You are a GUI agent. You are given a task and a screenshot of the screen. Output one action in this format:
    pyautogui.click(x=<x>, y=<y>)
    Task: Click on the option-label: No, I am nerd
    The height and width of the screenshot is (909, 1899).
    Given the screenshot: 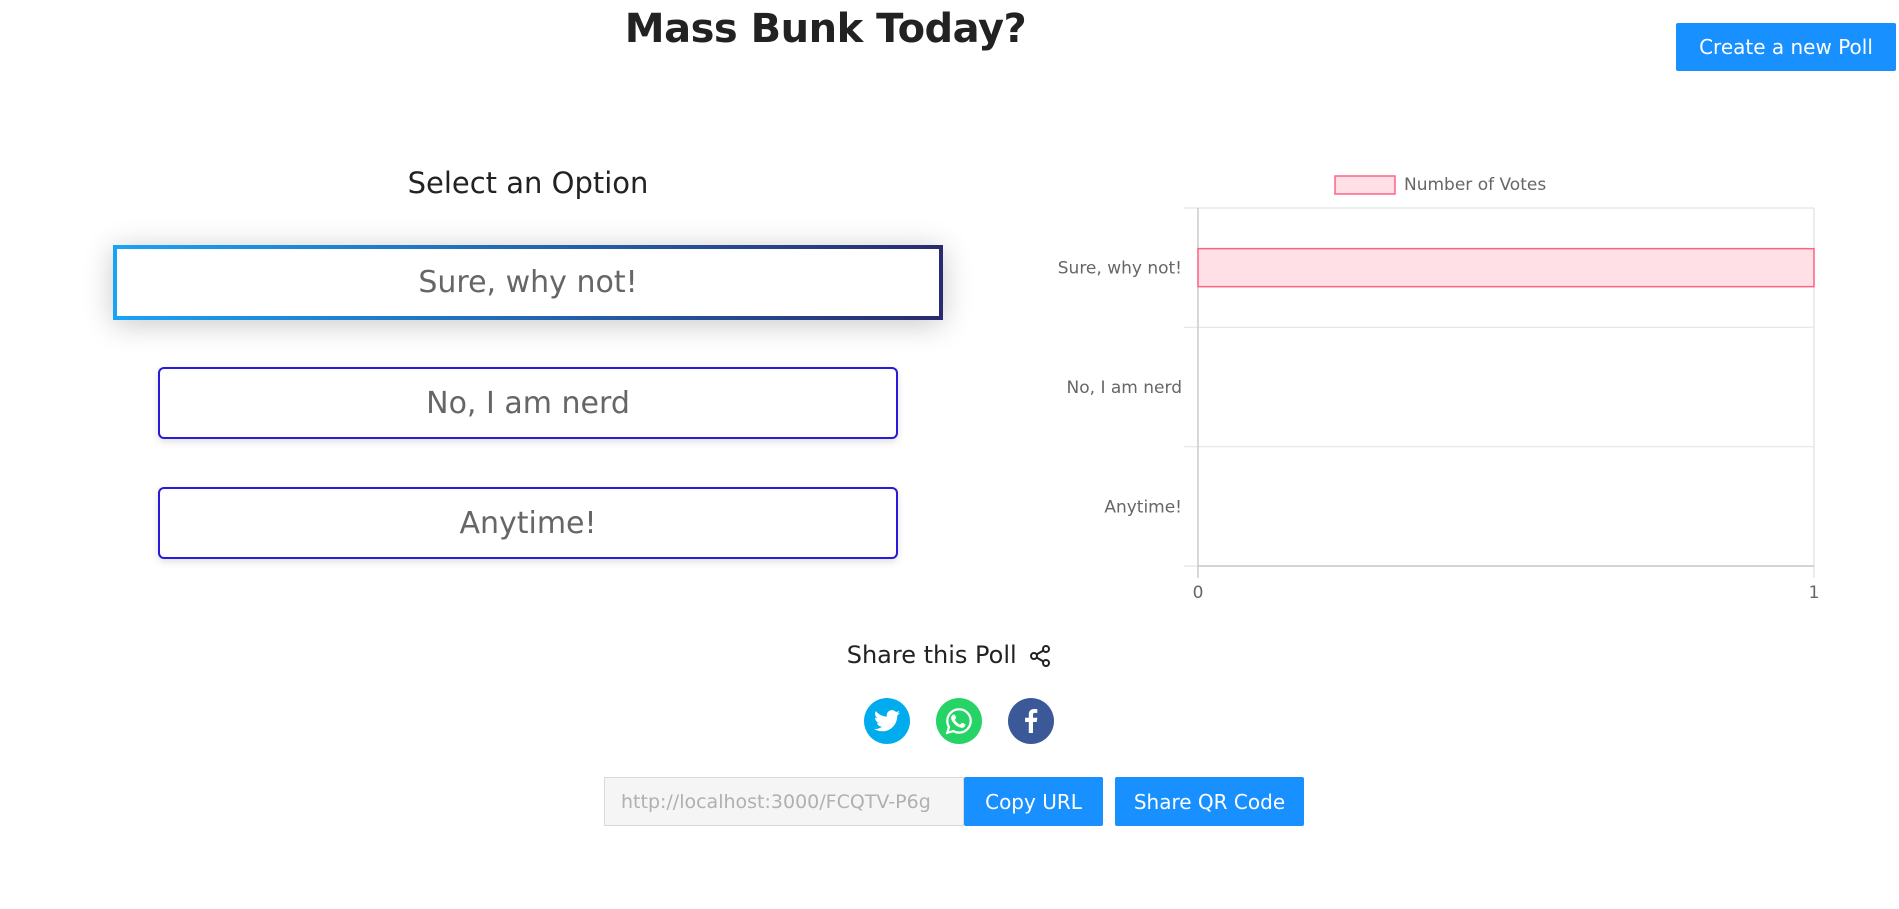 What is the action you would take?
    pyautogui.click(x=528, y=403)
    